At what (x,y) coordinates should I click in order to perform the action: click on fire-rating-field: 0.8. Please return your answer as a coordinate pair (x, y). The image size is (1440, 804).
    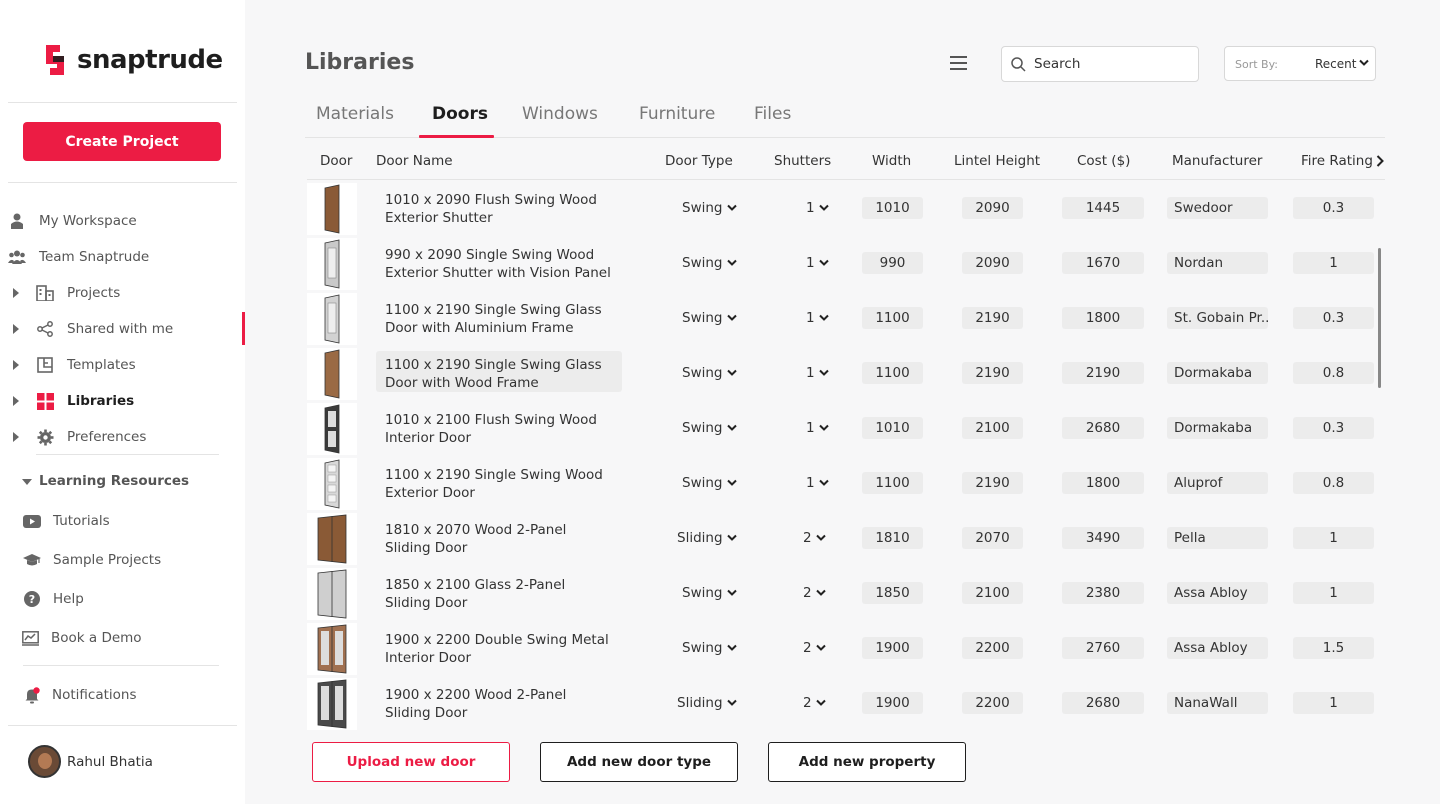
    Looking at the image, I should click on (1333, 483).